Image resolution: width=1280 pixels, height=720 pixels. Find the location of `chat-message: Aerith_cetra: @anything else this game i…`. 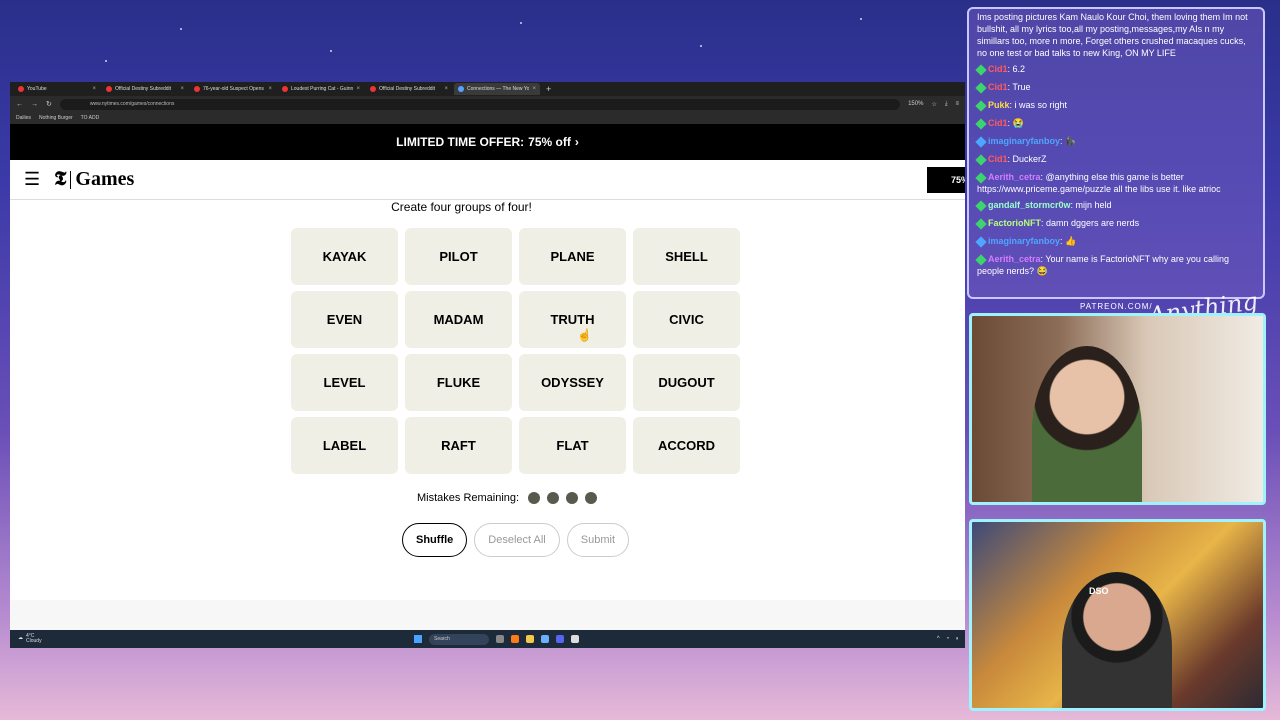

chat-message: Aerith_cetra: @anything else this game i… is located at coordinates (1115, 183).